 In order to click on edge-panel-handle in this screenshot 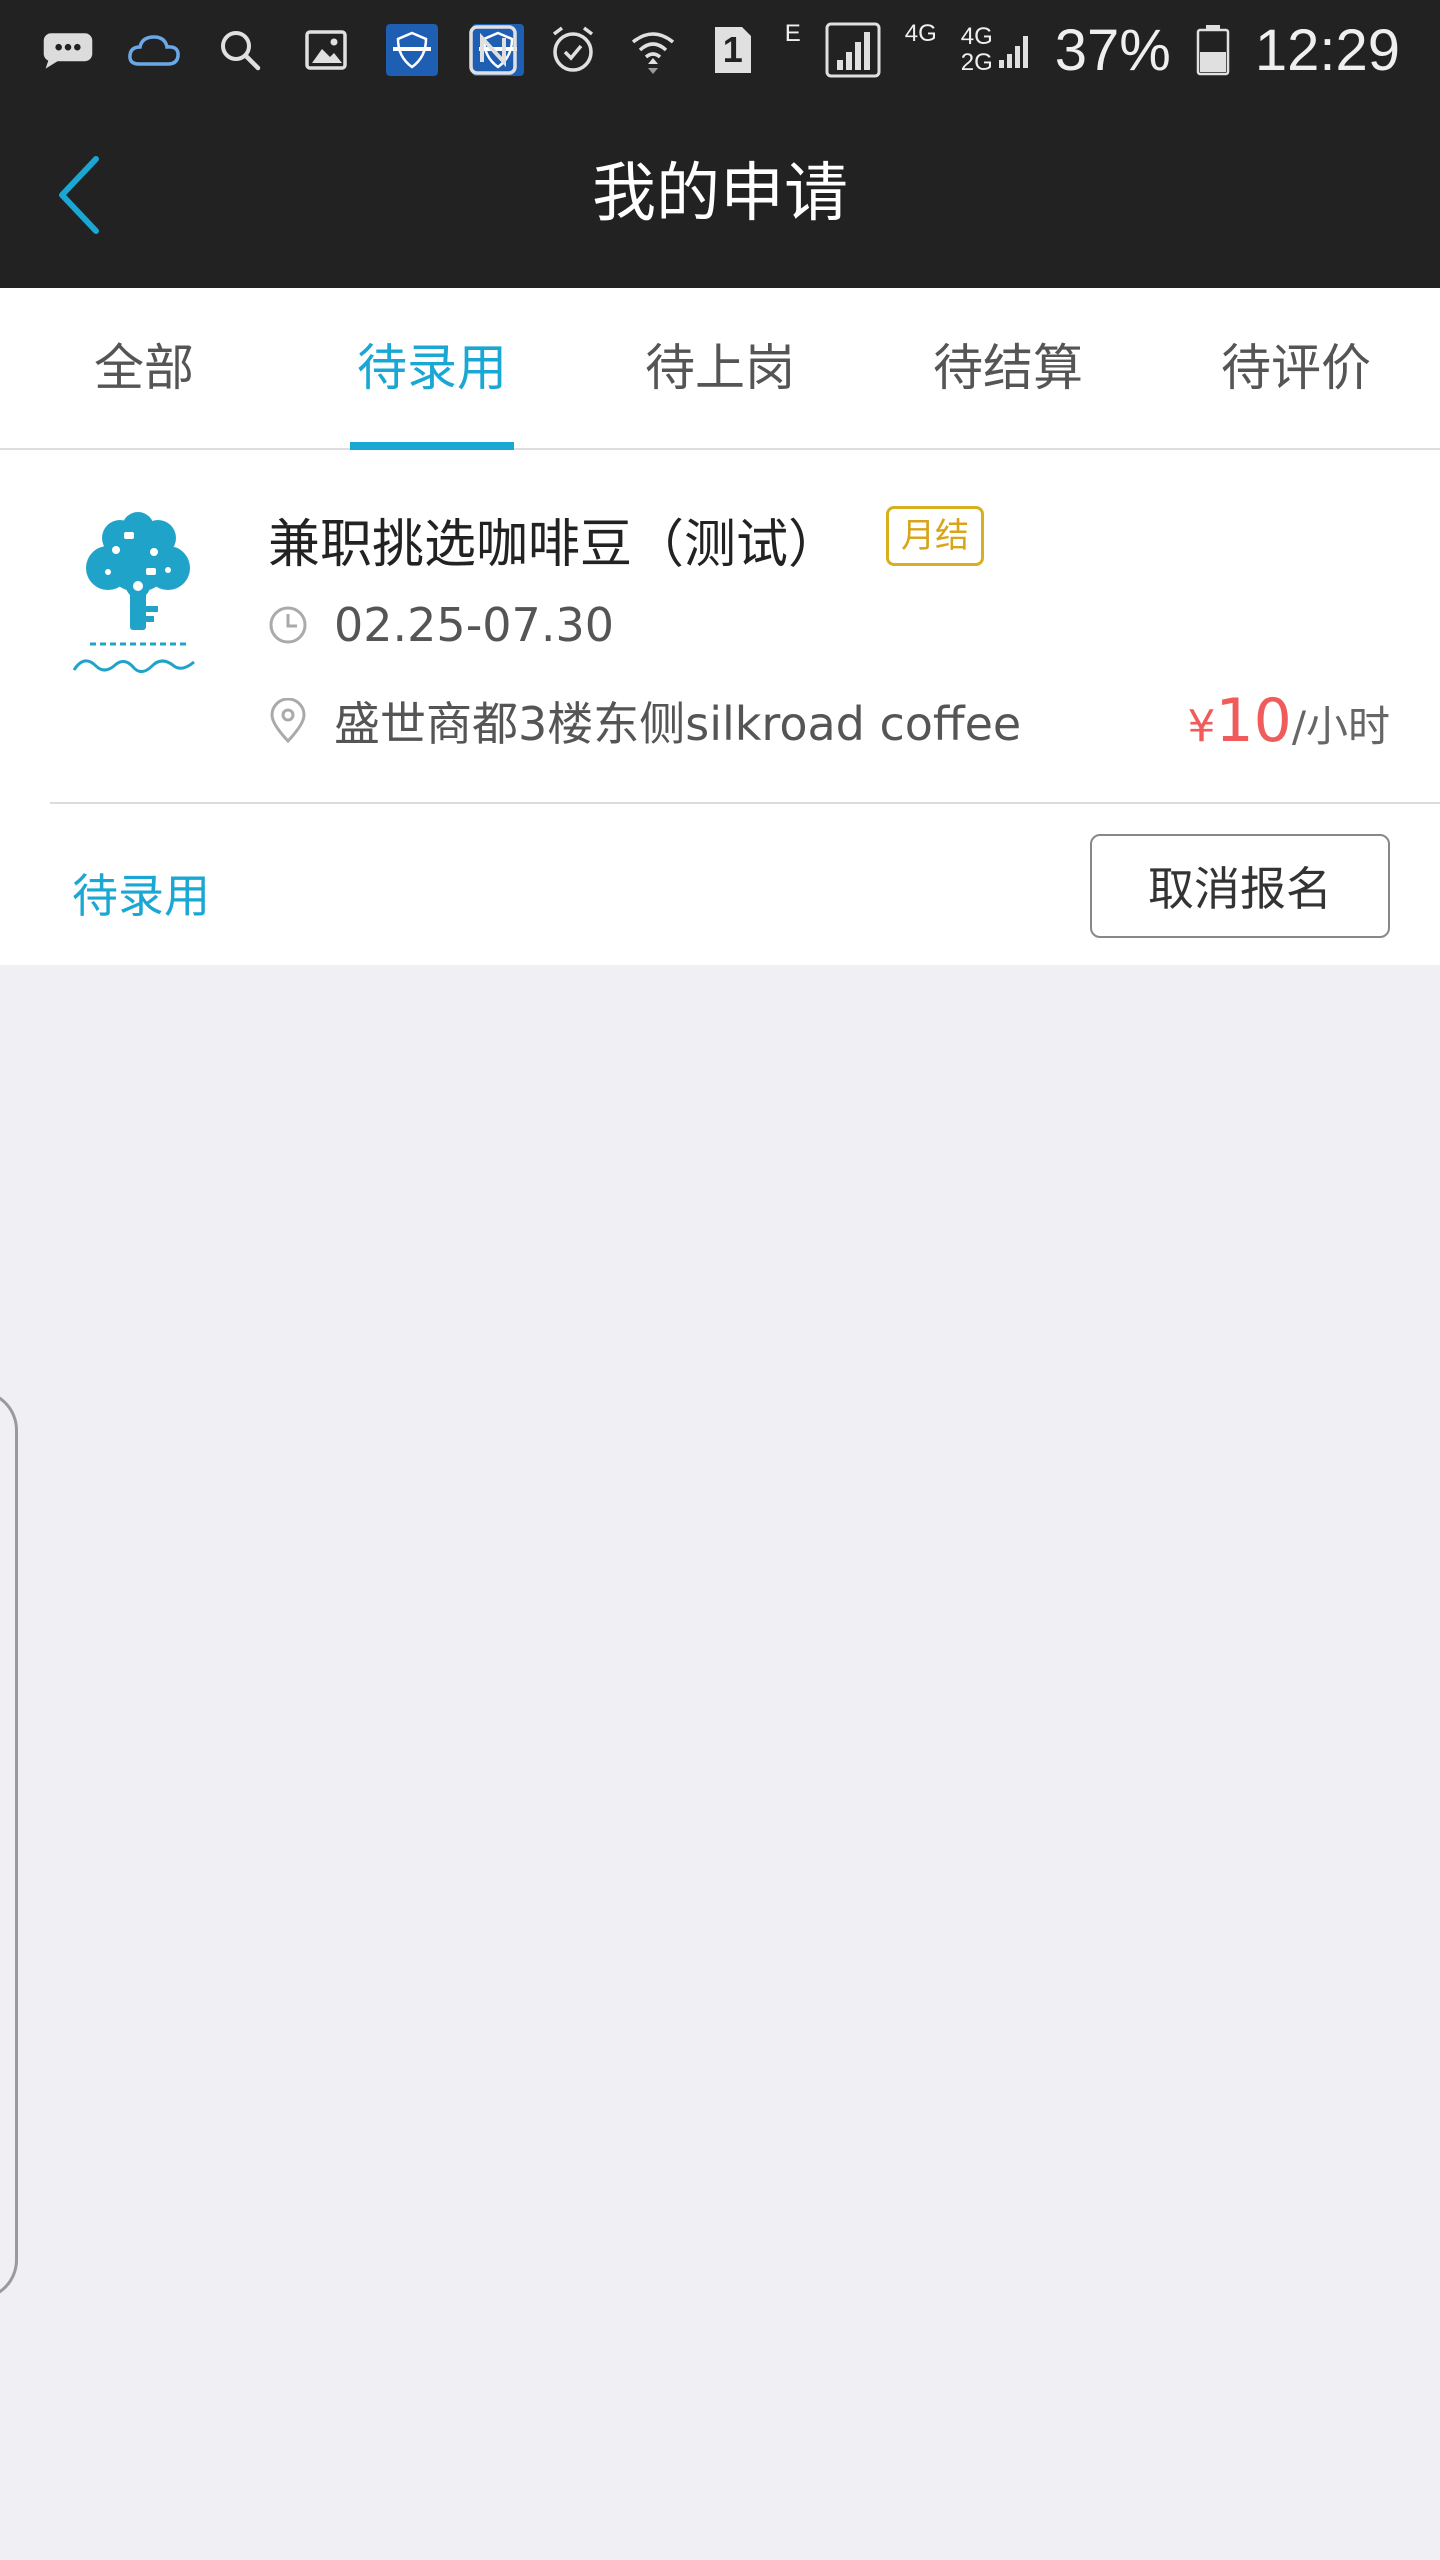, I will do `click(9, 1845)`.